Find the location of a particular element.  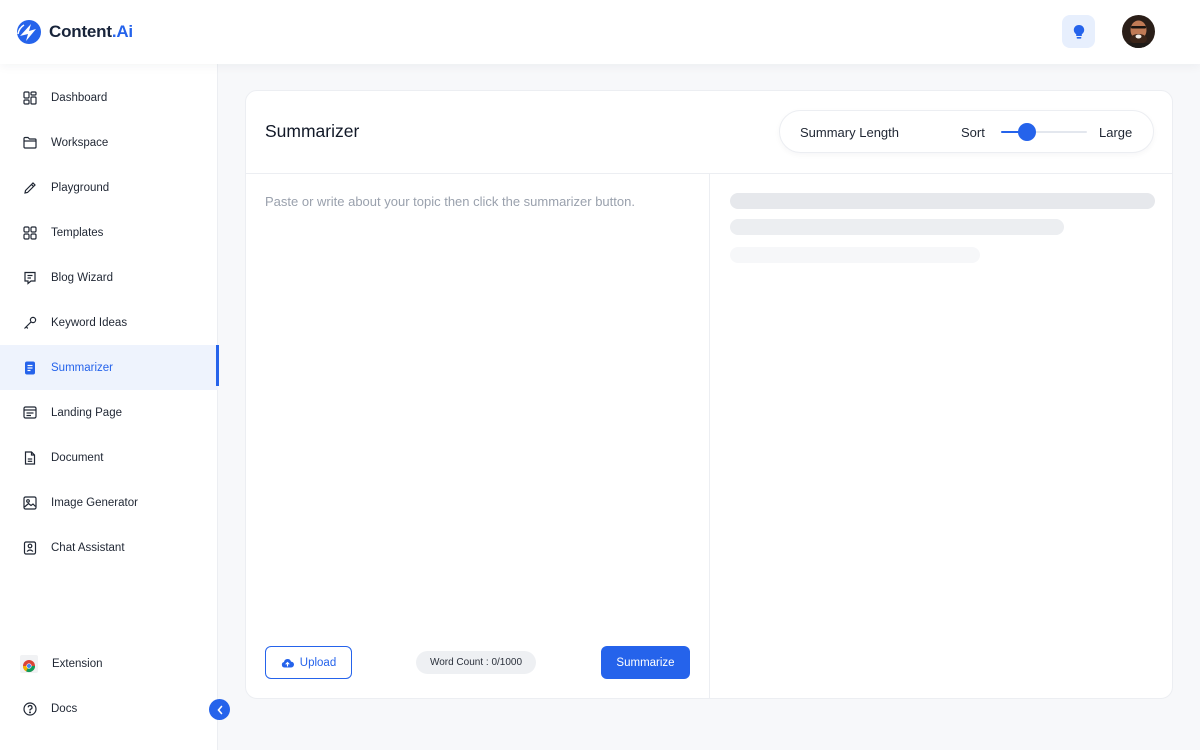

brand-name: Content.Ai is located at coordinates (91, 31).